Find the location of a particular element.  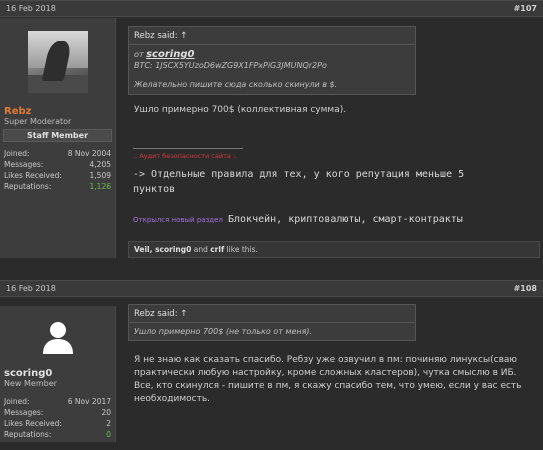

stat-reputations: Reputations: 0 is located at coordinates (57, 434).